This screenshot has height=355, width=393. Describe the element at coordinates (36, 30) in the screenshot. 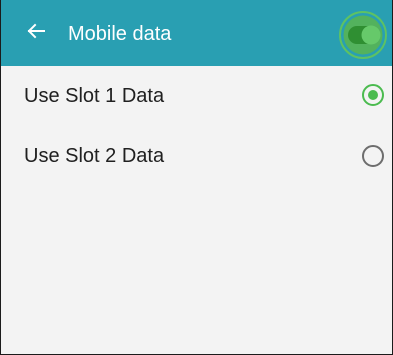

I see `arrow-left-icon-svg` at that location.